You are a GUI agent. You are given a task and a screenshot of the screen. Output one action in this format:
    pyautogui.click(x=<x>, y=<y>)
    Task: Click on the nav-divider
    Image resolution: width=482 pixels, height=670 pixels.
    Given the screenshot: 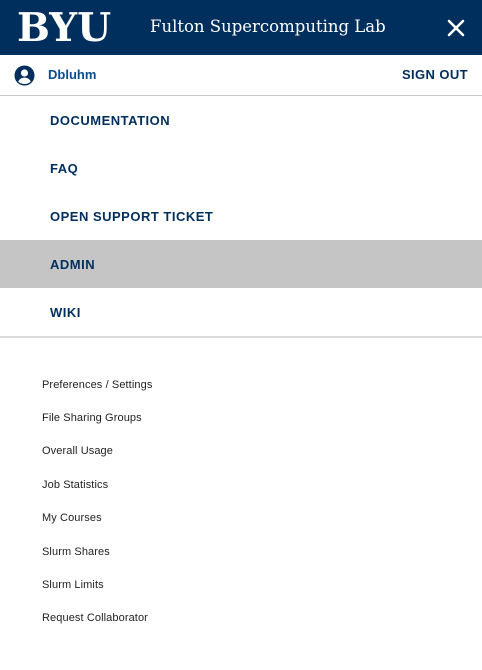 What is the action you would take?
    pyautogui.click(x=241, y=337)
    